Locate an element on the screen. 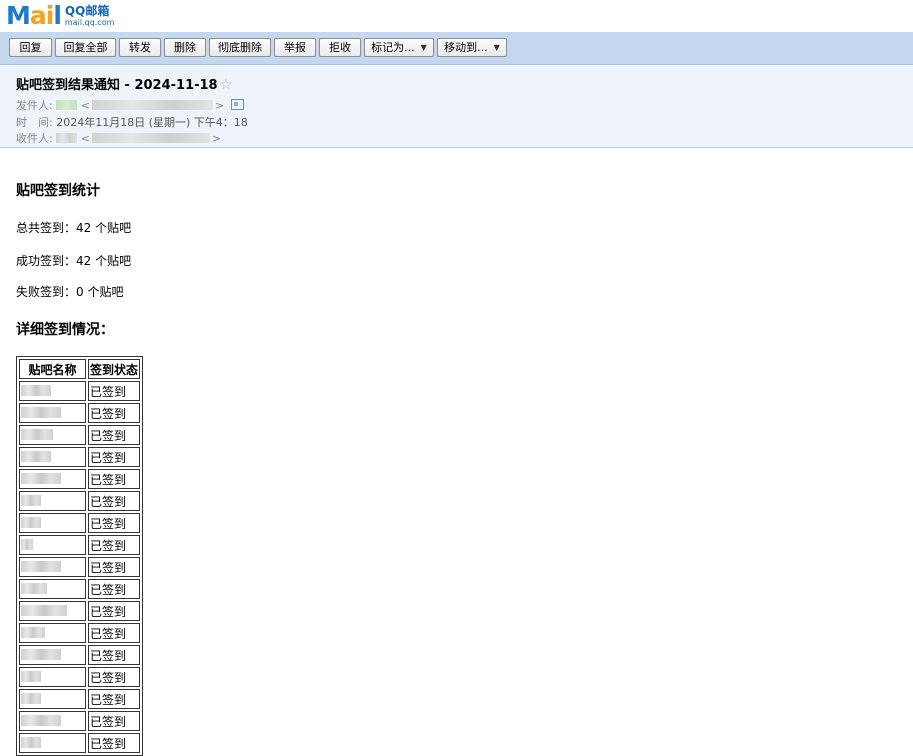 The width and height of the screenshot is (913, 756). move-to-dropdown: 移动到... ▼ is located at coordinates (472, 47).